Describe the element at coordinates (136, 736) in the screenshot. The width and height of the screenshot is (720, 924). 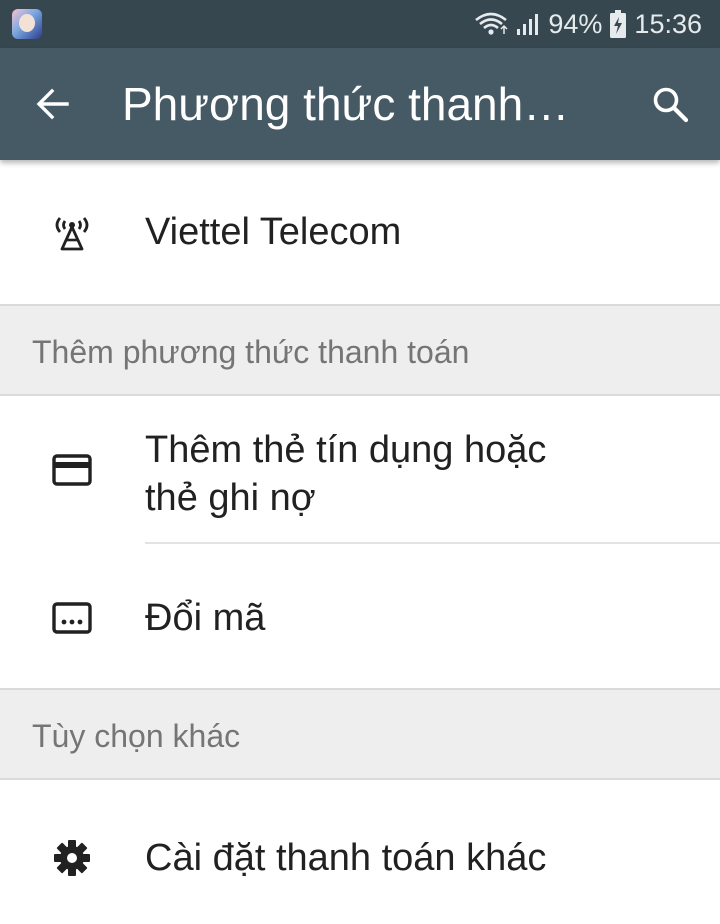
I see `section-title: Tùy chọn khác` at that location.